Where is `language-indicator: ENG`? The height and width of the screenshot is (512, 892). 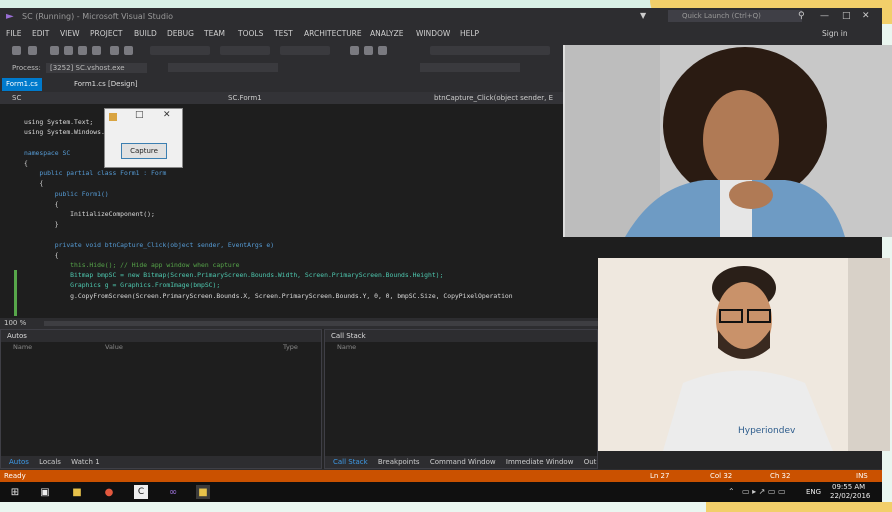 language-indicator: ENG is located at coordinates (813, 492).